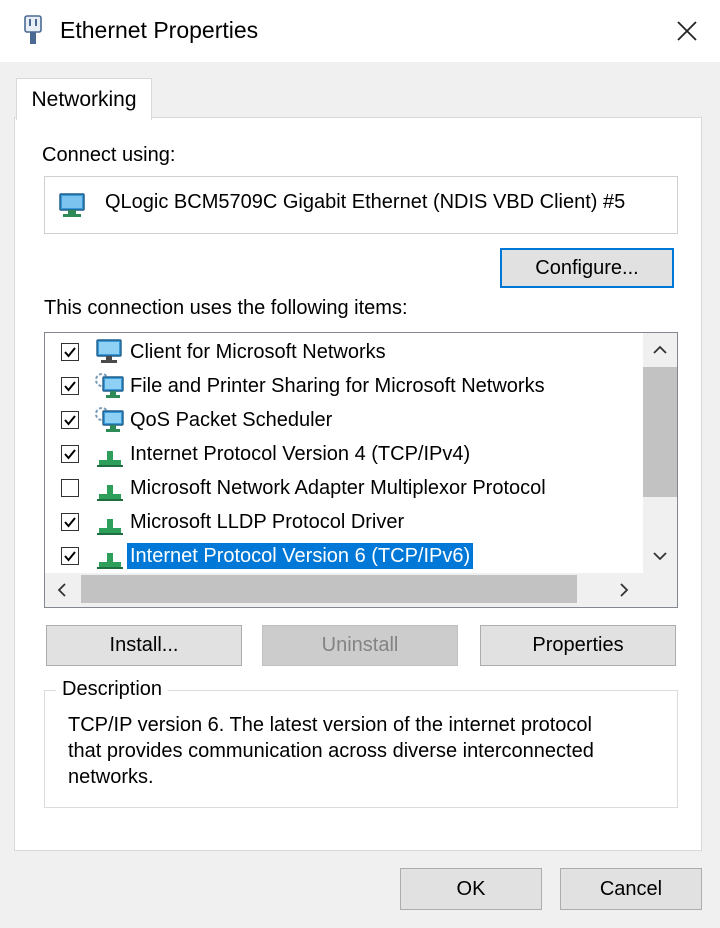  I want to click on horizontal-scroll-thumb, so click(329, 589).